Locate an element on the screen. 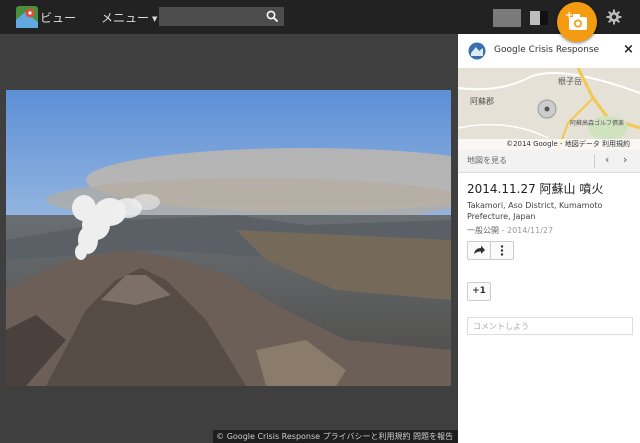  map-credit: ©2014 Google - 地図データ 利用規約 is located at coordinates (549, 144).